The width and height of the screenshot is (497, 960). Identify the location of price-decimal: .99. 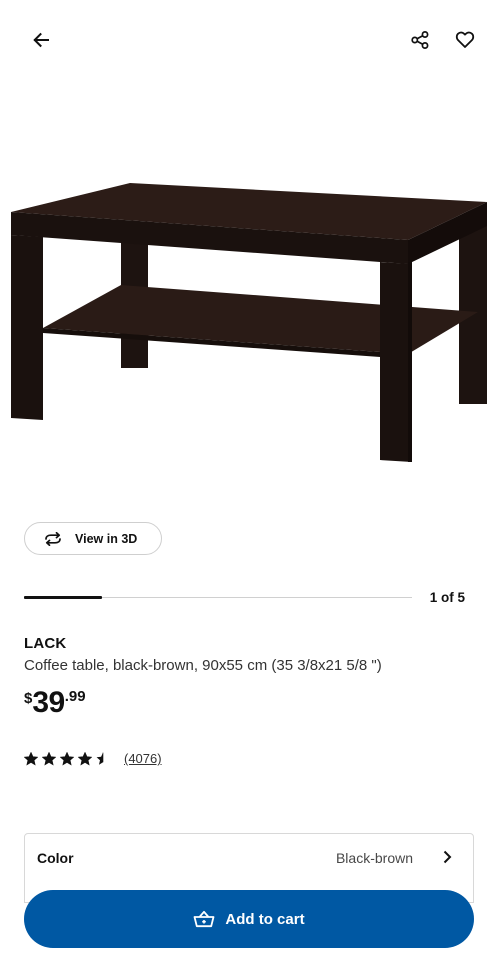
(75, 696).